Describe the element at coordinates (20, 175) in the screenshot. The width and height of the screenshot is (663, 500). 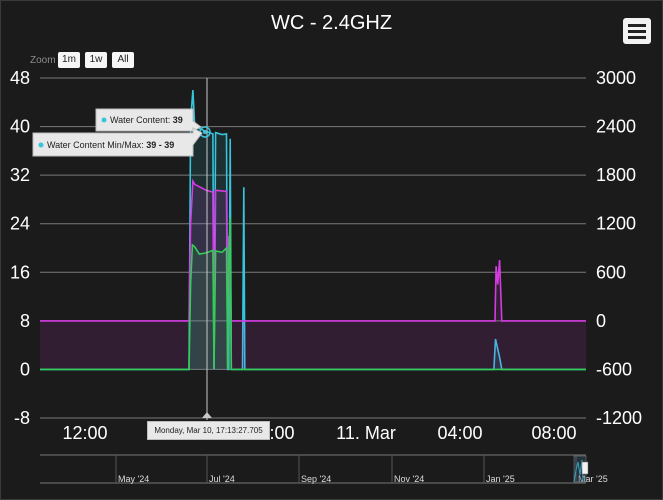
I see `y-left-tick-label: 32` at that location.